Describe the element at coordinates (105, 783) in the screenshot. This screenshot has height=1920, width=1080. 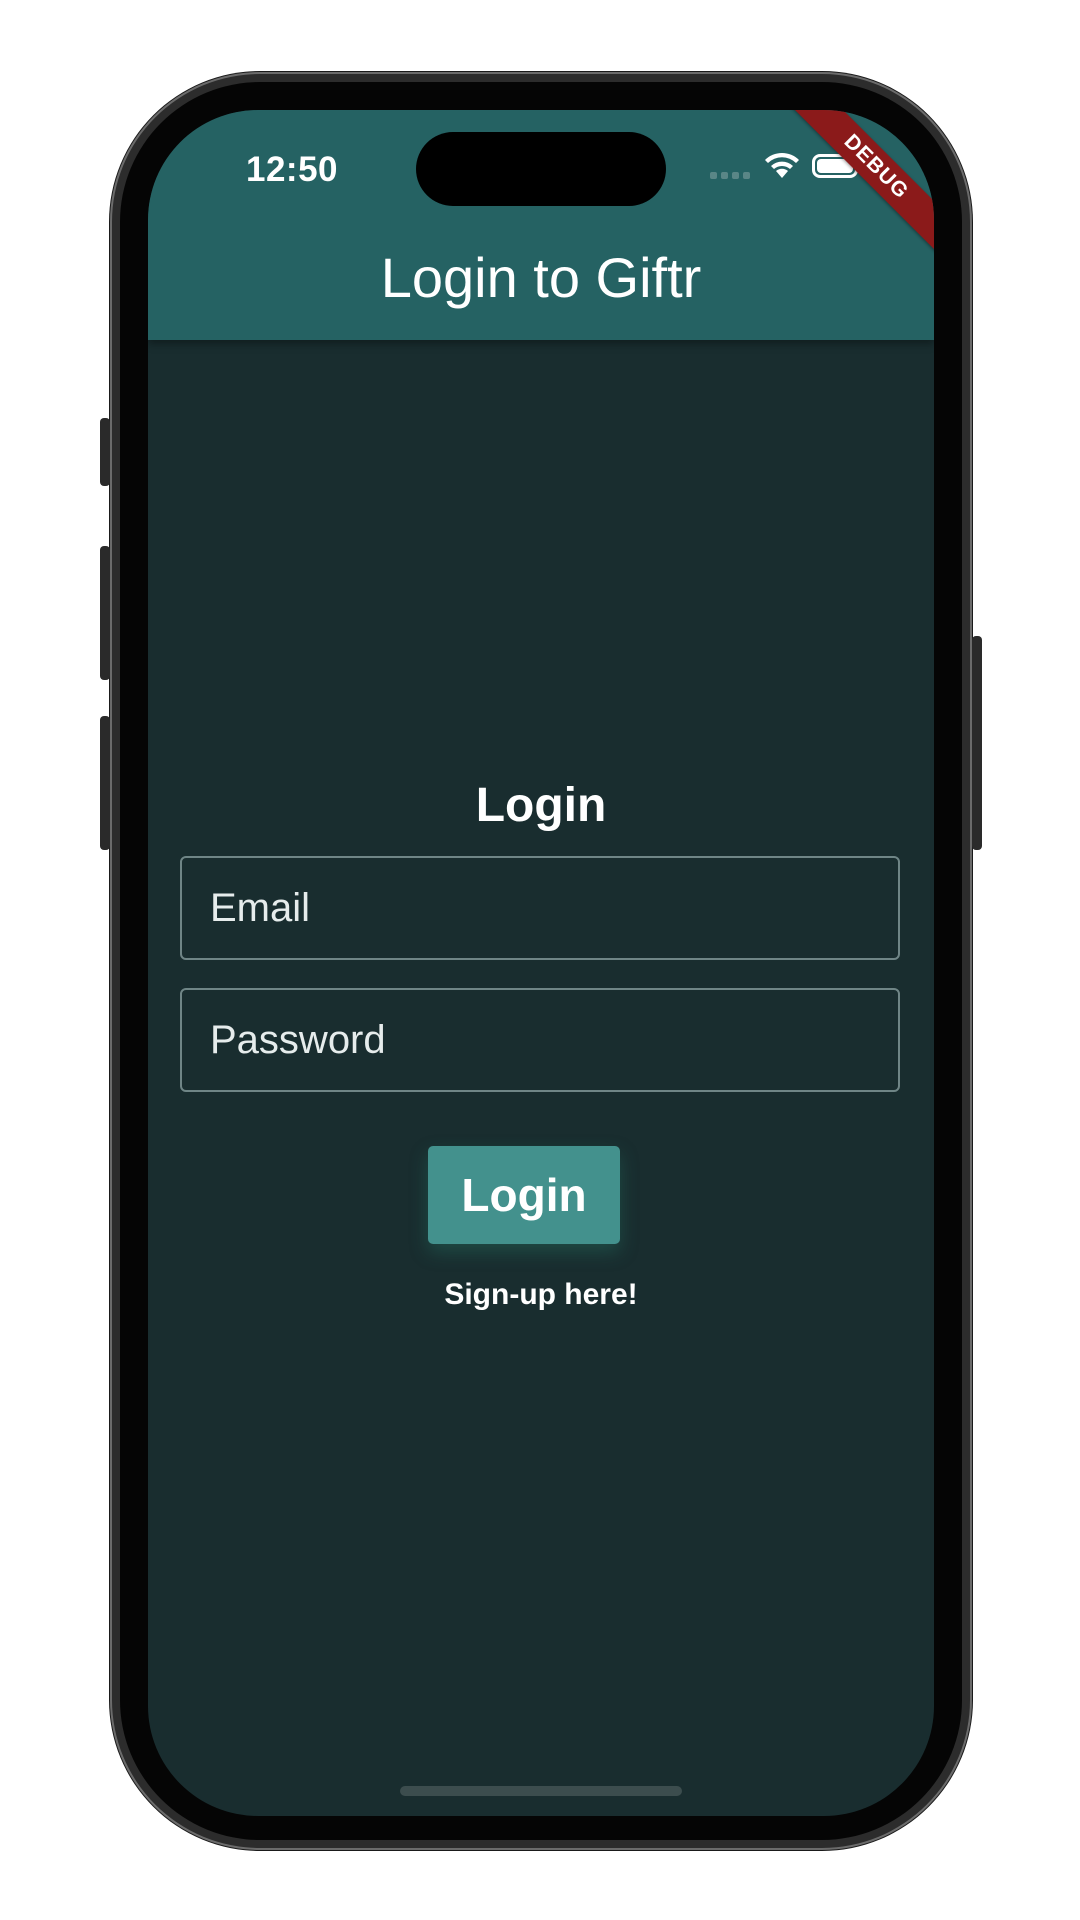
I see `volume-down-button` at that location.